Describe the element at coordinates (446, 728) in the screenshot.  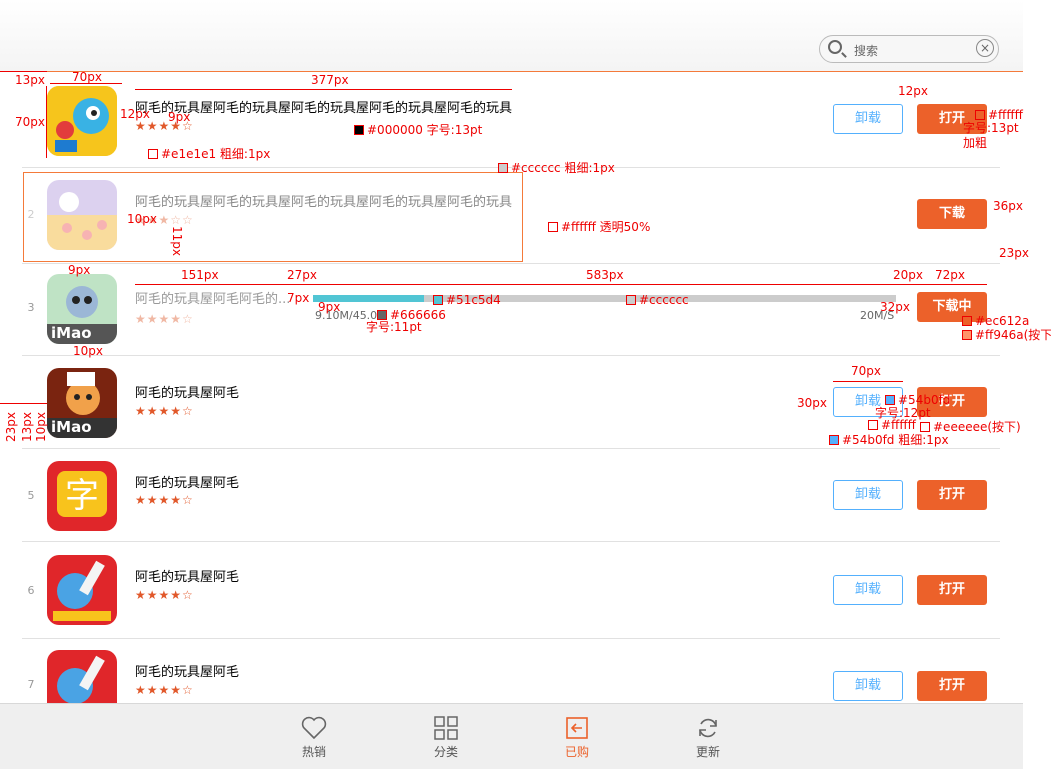
I see `grid-icon` at that location.